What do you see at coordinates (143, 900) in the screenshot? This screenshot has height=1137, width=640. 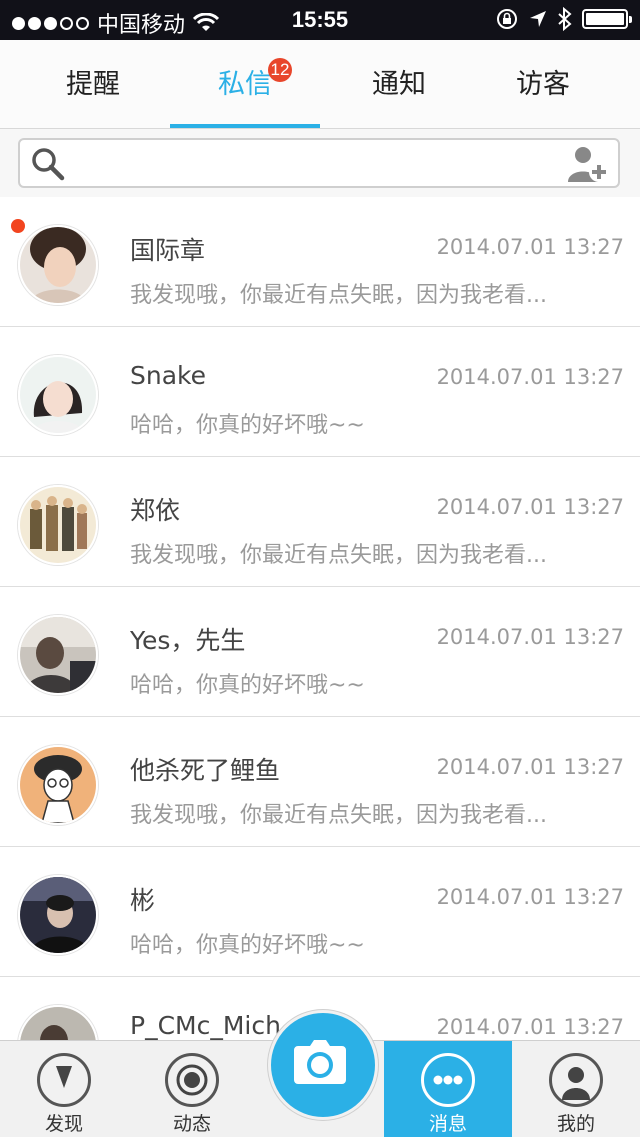 I see `contact-name: 彬` at bounding box center [143, 900].